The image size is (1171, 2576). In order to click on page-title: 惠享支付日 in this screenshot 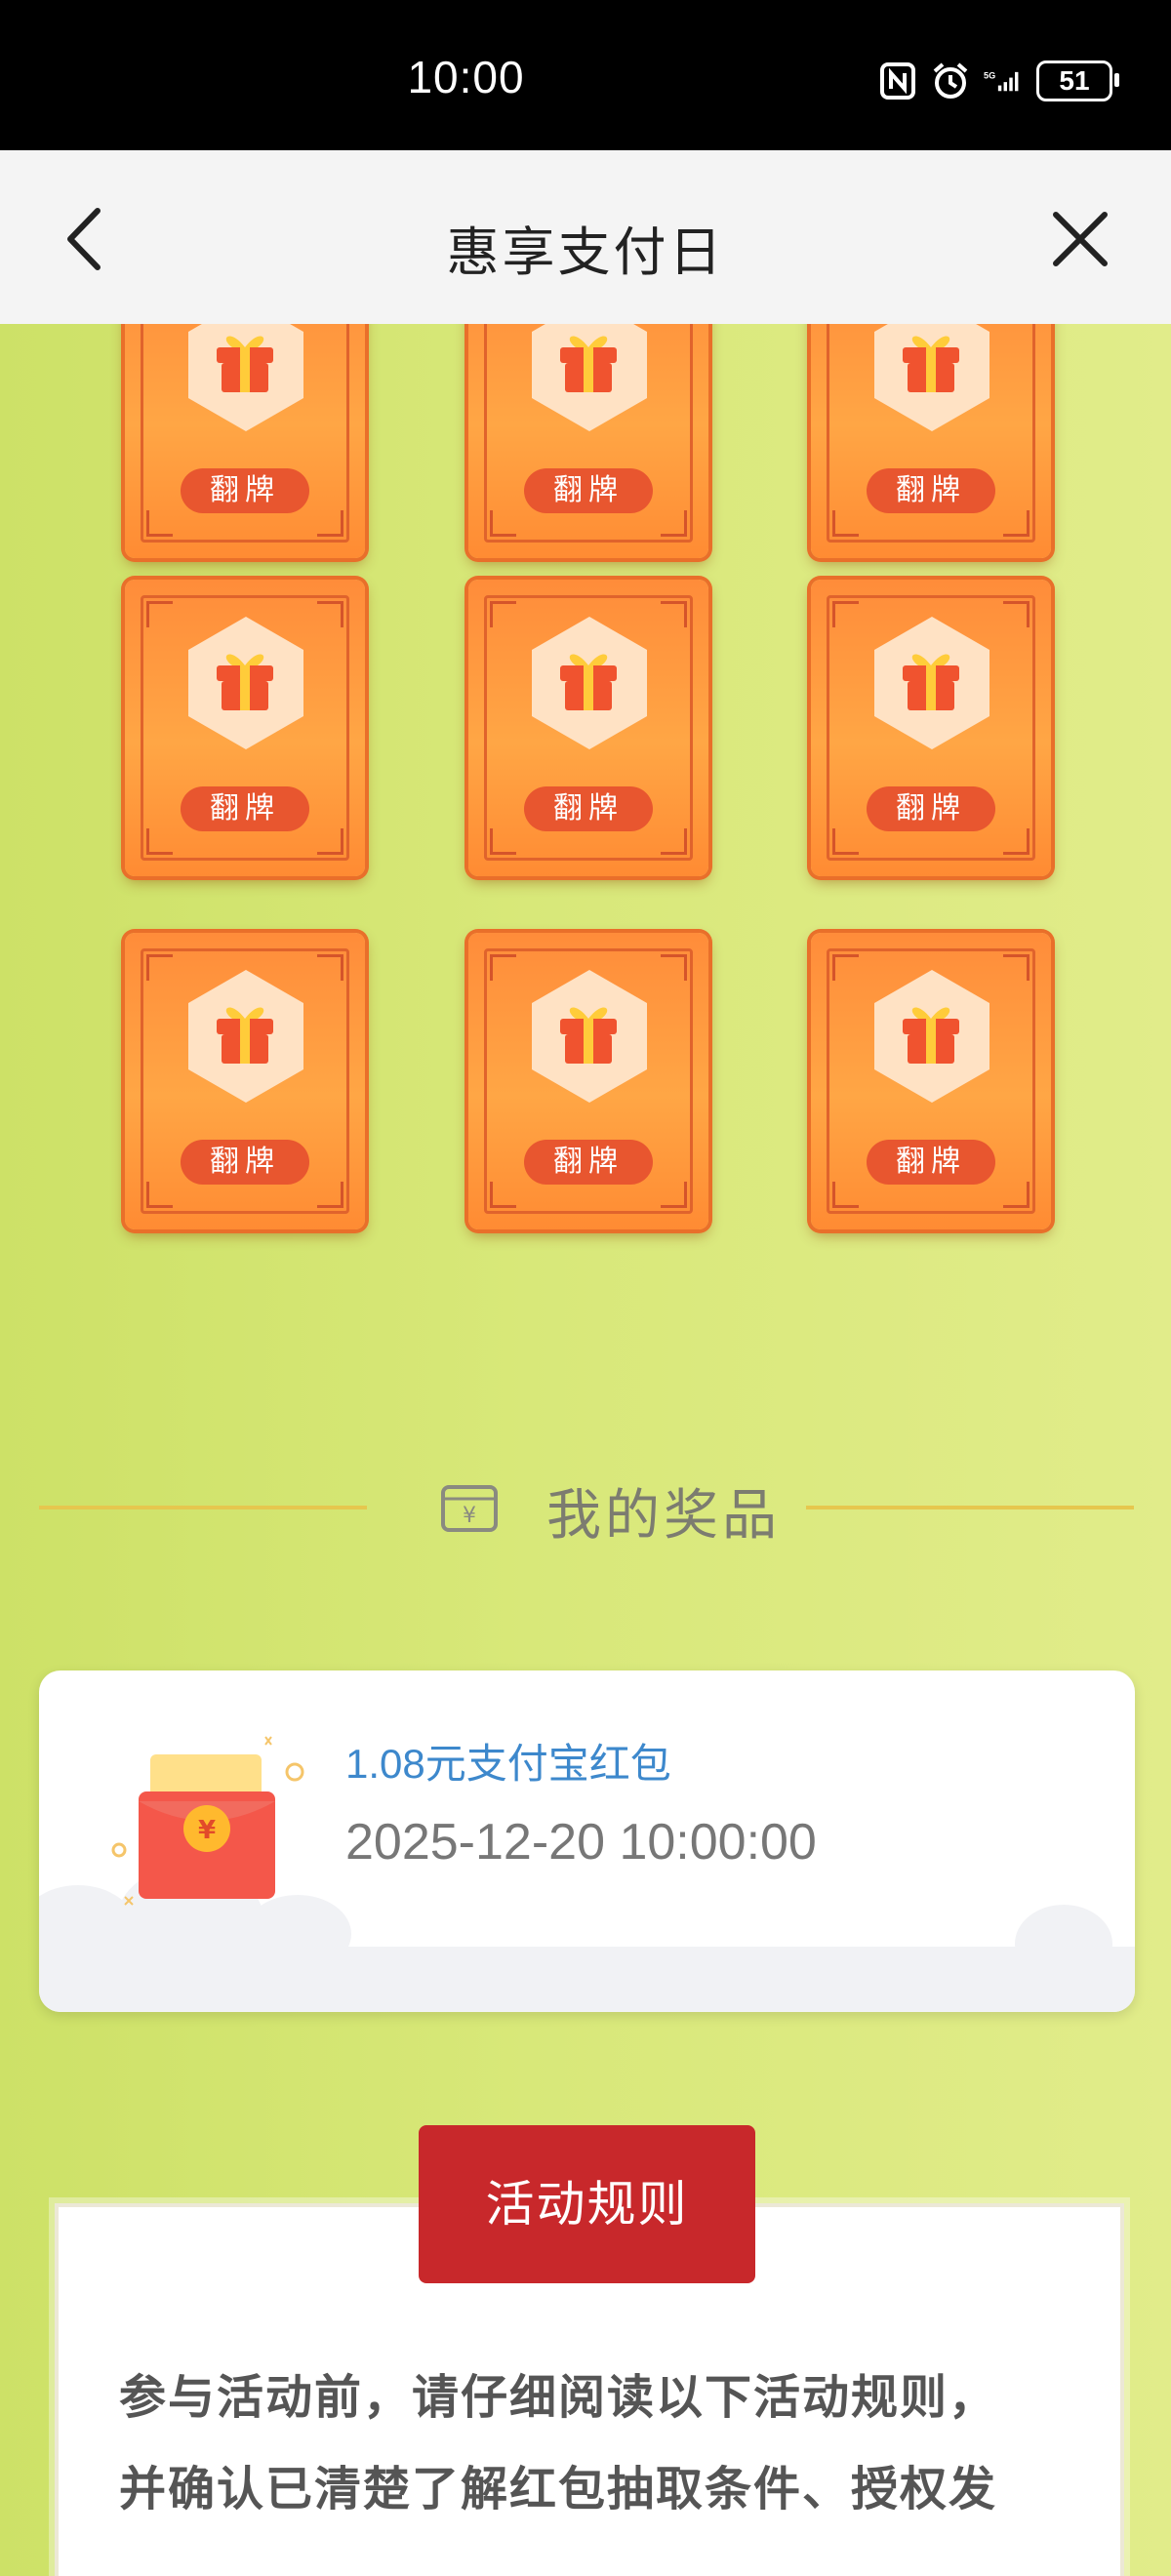, I will do `click(585, 252)`.